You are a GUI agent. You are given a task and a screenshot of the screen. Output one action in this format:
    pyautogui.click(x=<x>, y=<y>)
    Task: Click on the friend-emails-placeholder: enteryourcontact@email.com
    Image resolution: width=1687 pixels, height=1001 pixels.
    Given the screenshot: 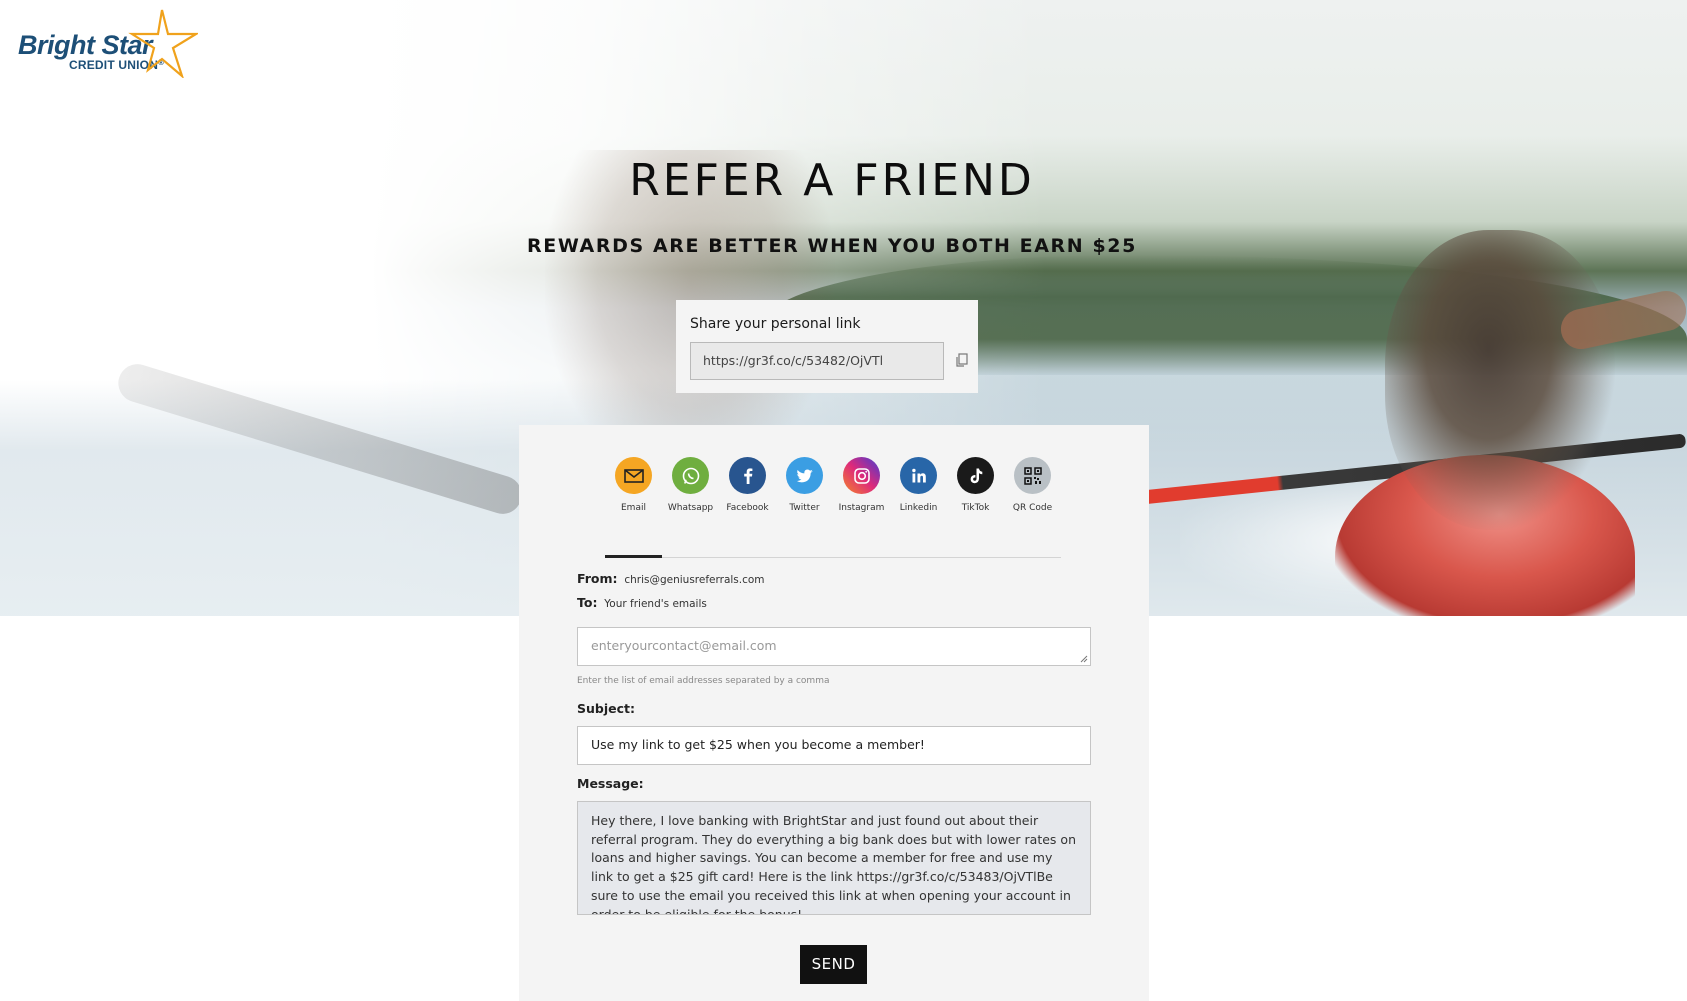 What is the action you would take?
    pyautogui.click(x=684, y=645)
    